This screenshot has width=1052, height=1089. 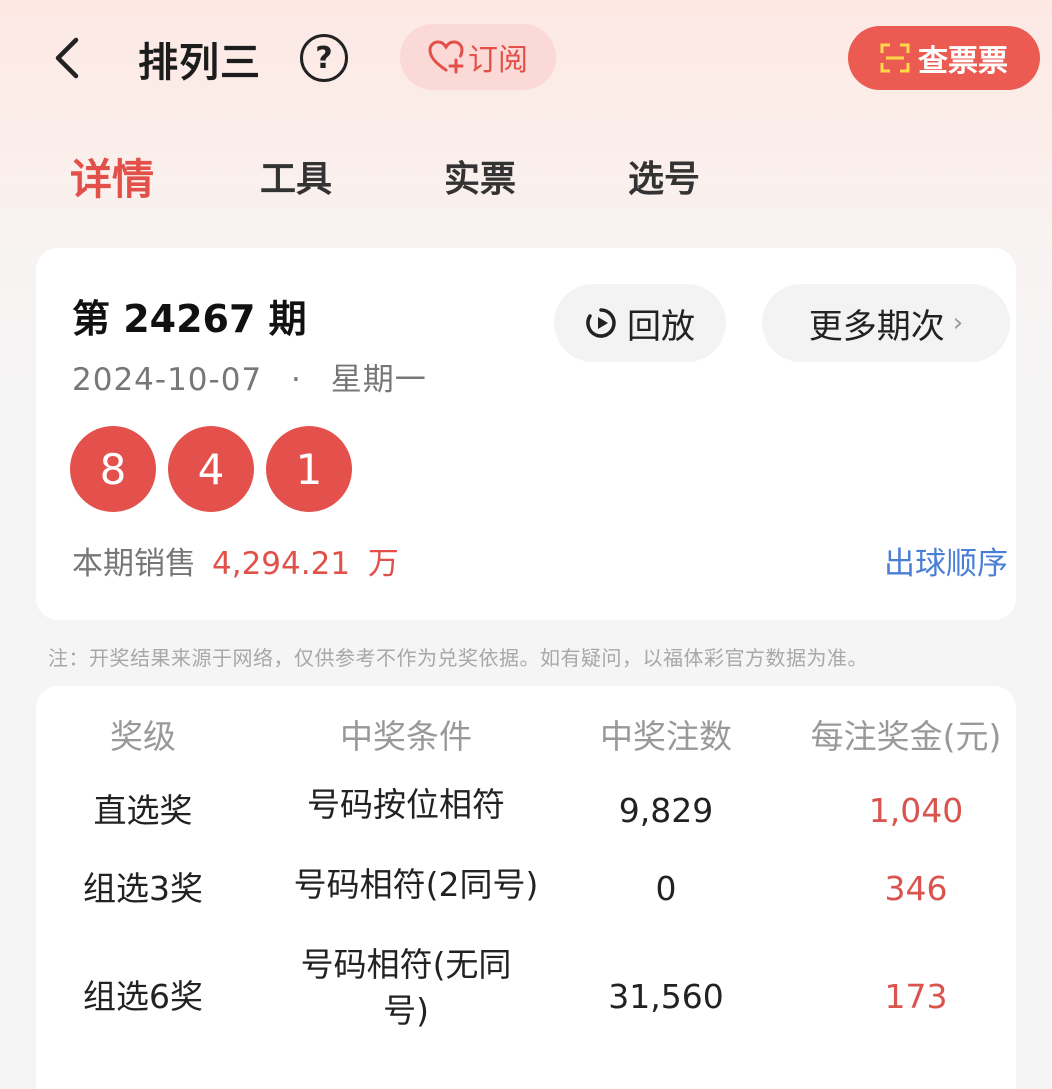 What do you see at coordinates (480, 176) in the screenshot?
I see `tab-real-tickets: 实票` at bounding box center [480, 176].